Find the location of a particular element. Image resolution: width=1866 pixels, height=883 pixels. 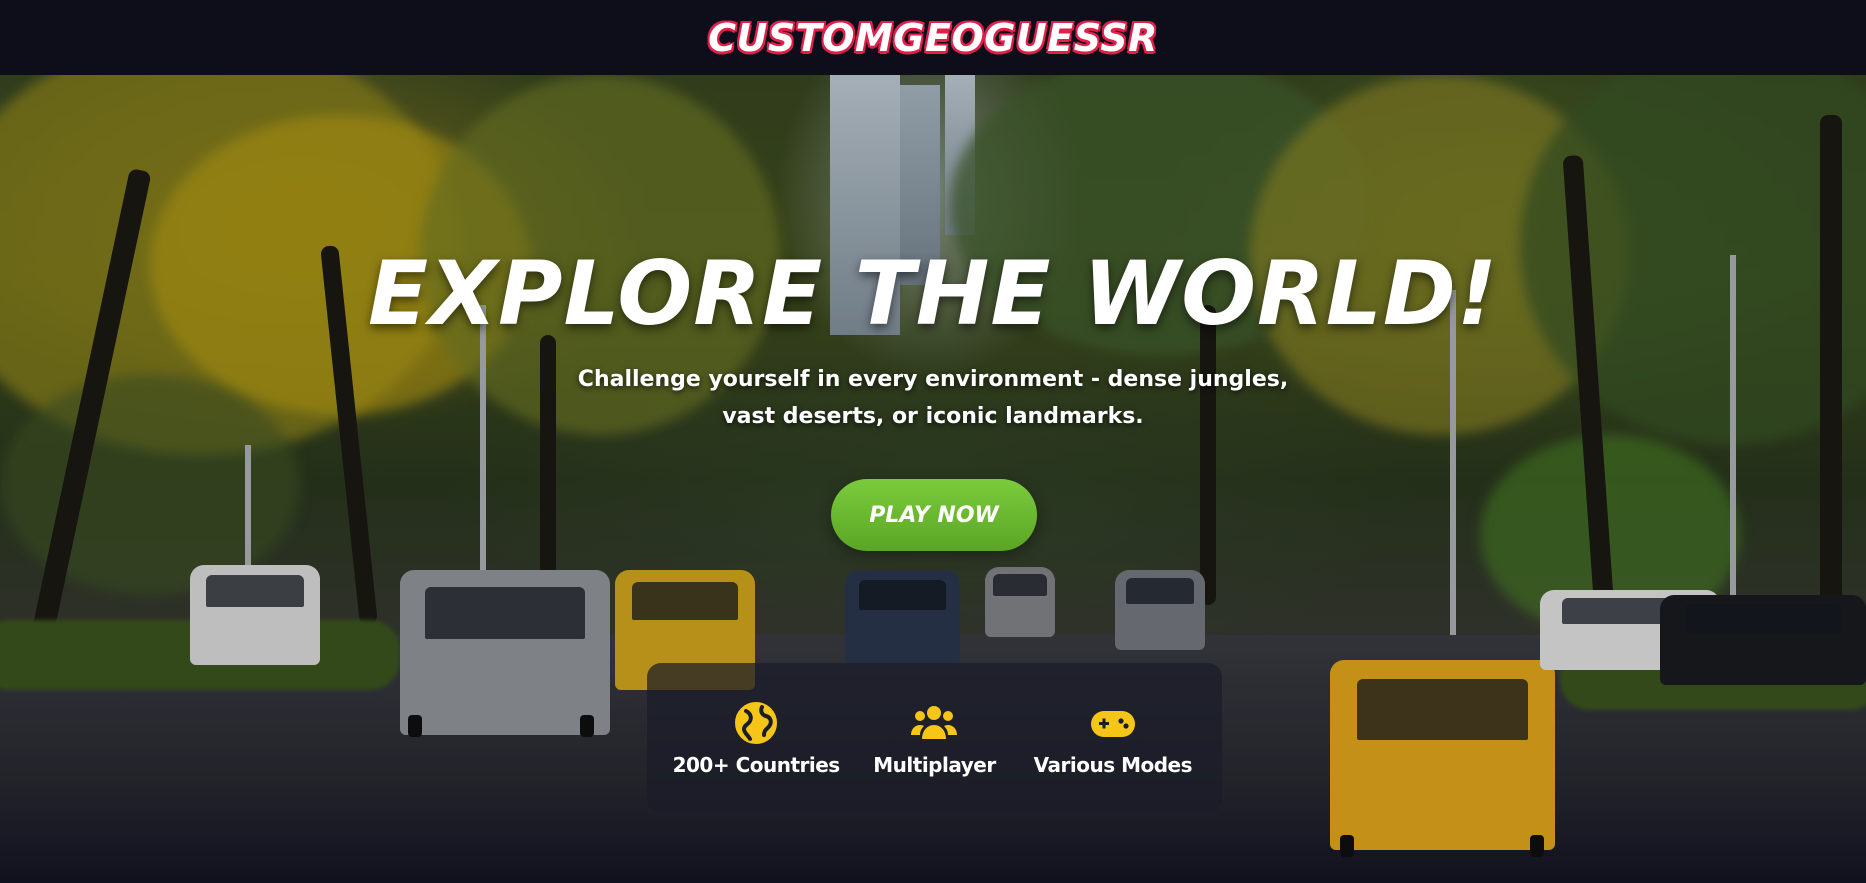

play-now-button: PLAY NOW is located at coordinates (934, 515).